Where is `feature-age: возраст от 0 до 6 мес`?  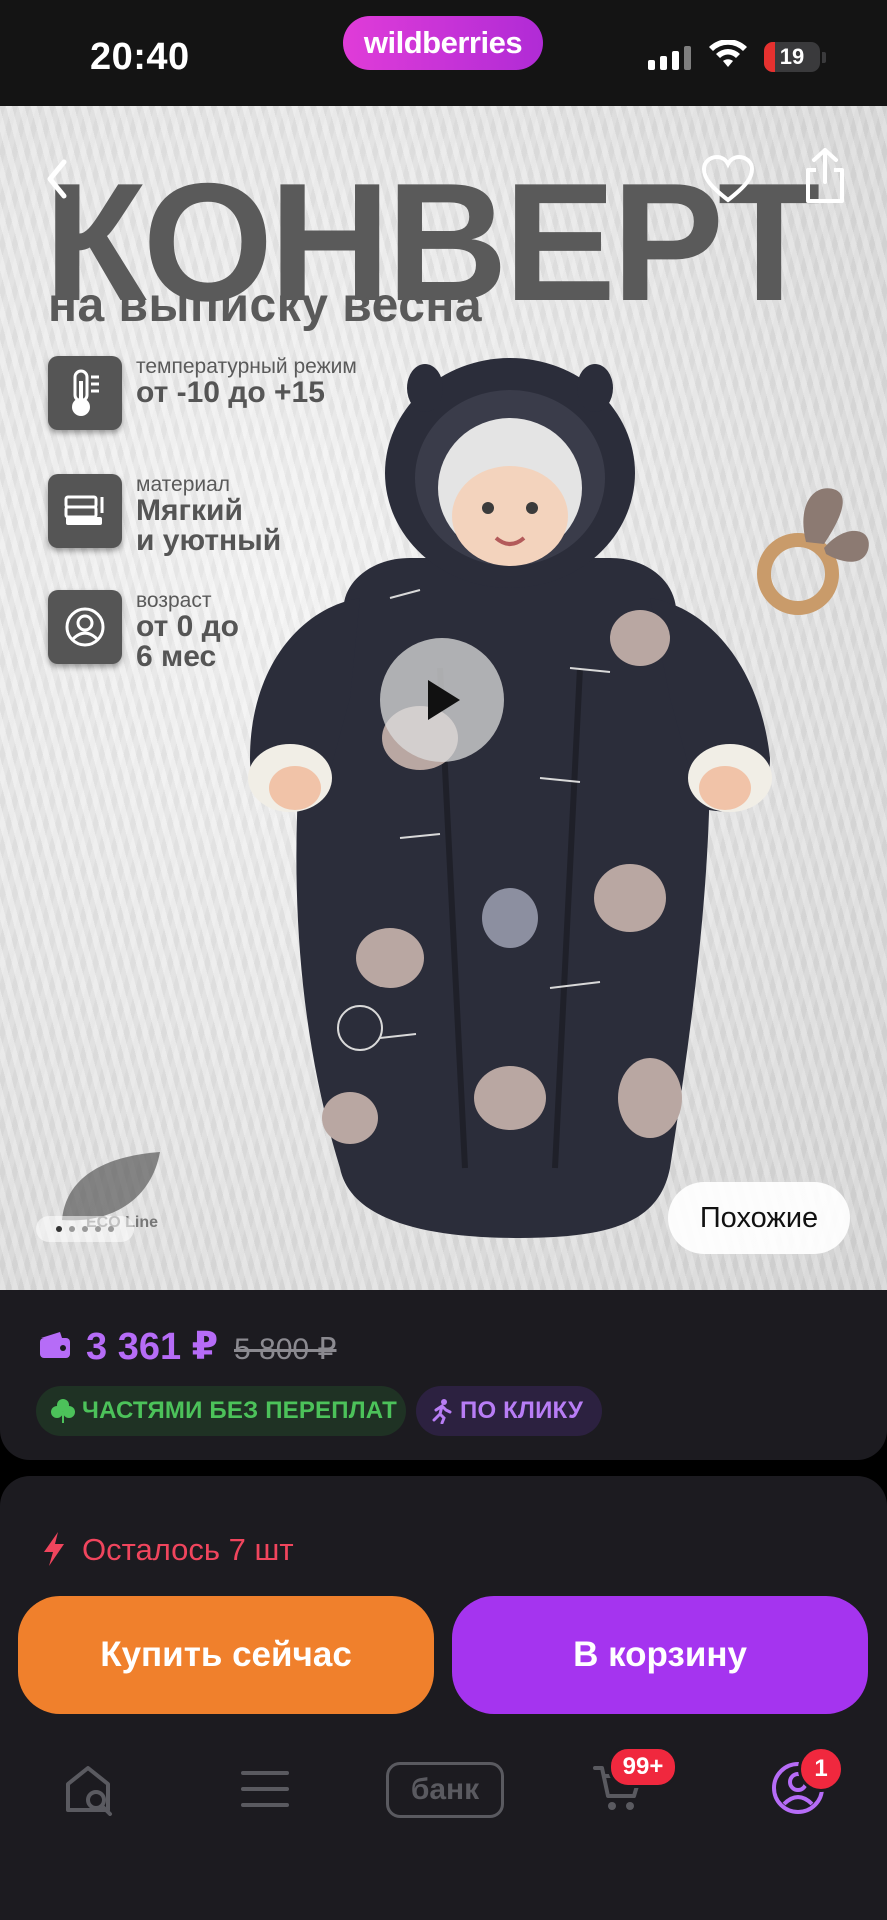 feature-age: возраст от 0 до 6 мес is located at coordinates (143, 631).